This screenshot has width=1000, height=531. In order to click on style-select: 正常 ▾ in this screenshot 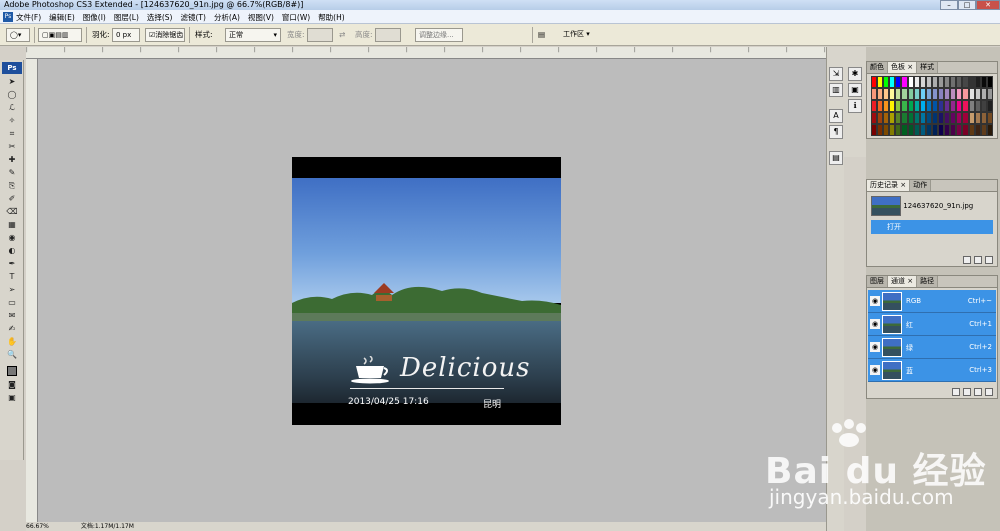, I will do `click(253, 35)`.